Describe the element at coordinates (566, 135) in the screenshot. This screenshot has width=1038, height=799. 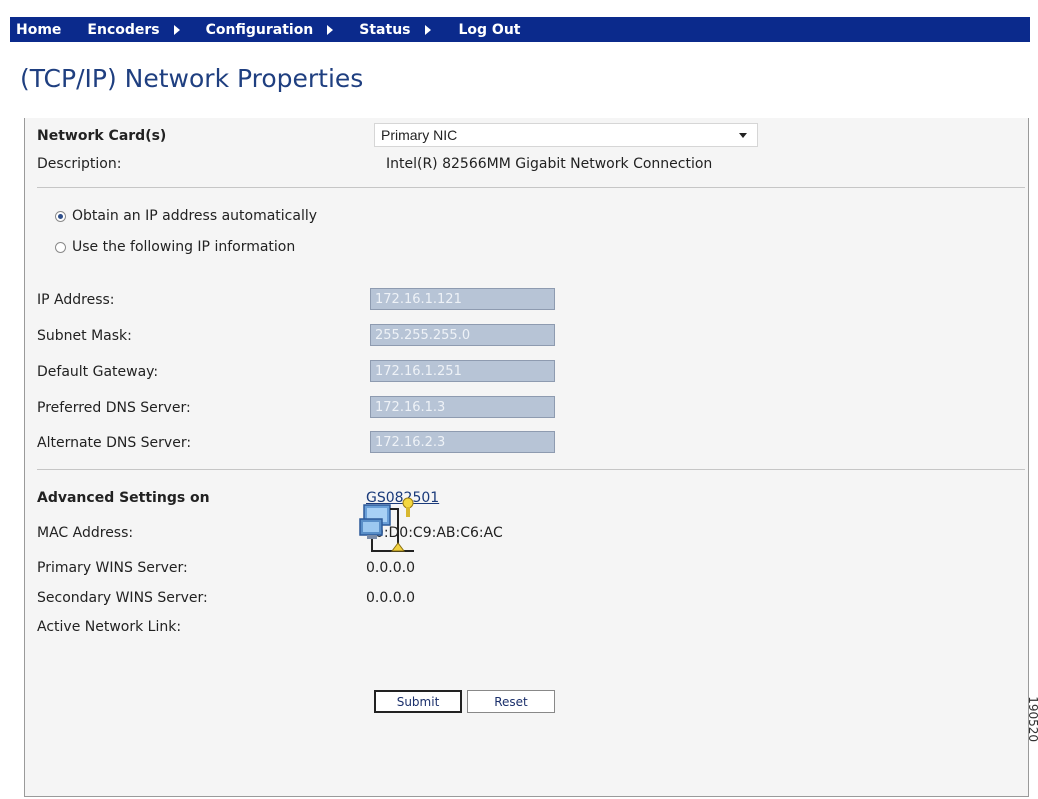
I see `network-card-select: Primary NIC` at that location.